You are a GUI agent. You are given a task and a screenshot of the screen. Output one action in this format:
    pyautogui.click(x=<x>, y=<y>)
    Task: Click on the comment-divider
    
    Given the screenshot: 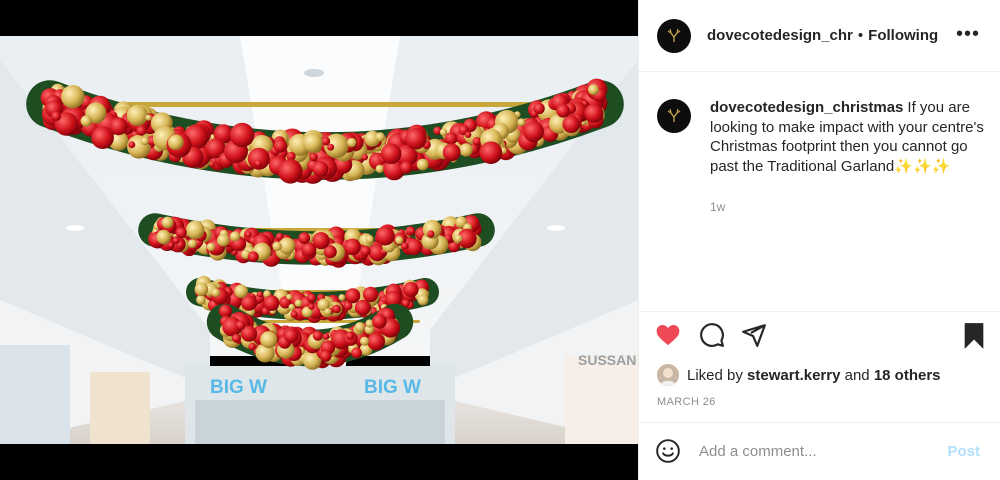 What is the action you would take?
    pyautogui.click(x=819, y=422)
    